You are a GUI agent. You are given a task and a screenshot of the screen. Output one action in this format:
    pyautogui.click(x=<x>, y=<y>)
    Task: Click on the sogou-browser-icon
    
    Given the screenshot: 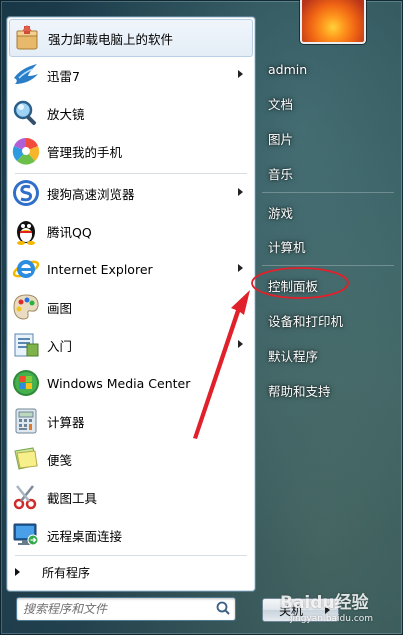 What is the action you would take?
    pyautogui.click(x=26, y=193)
    